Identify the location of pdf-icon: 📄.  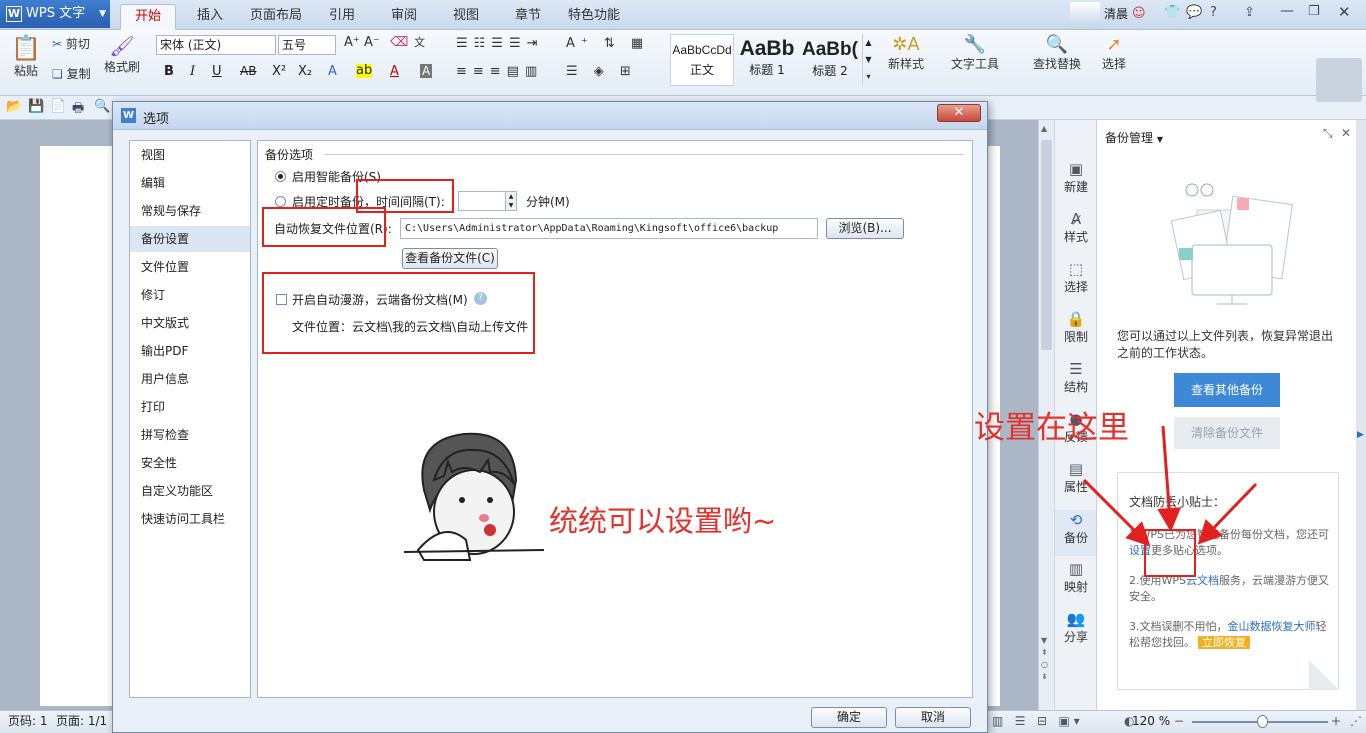
(58, 106).